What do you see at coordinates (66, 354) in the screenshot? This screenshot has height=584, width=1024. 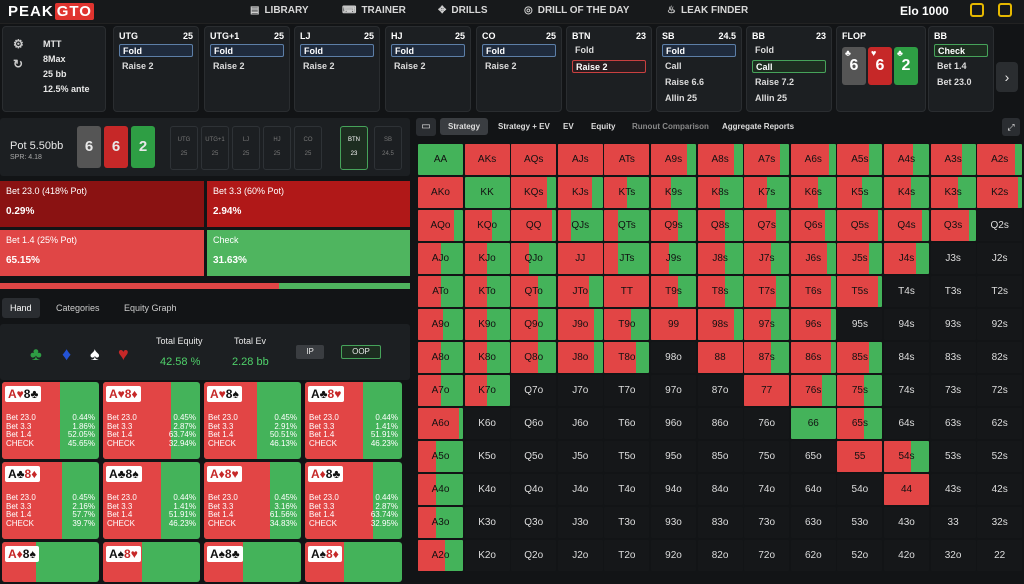 I see `diamond-filter-icon: ♦` at bounding box center [66, 354].